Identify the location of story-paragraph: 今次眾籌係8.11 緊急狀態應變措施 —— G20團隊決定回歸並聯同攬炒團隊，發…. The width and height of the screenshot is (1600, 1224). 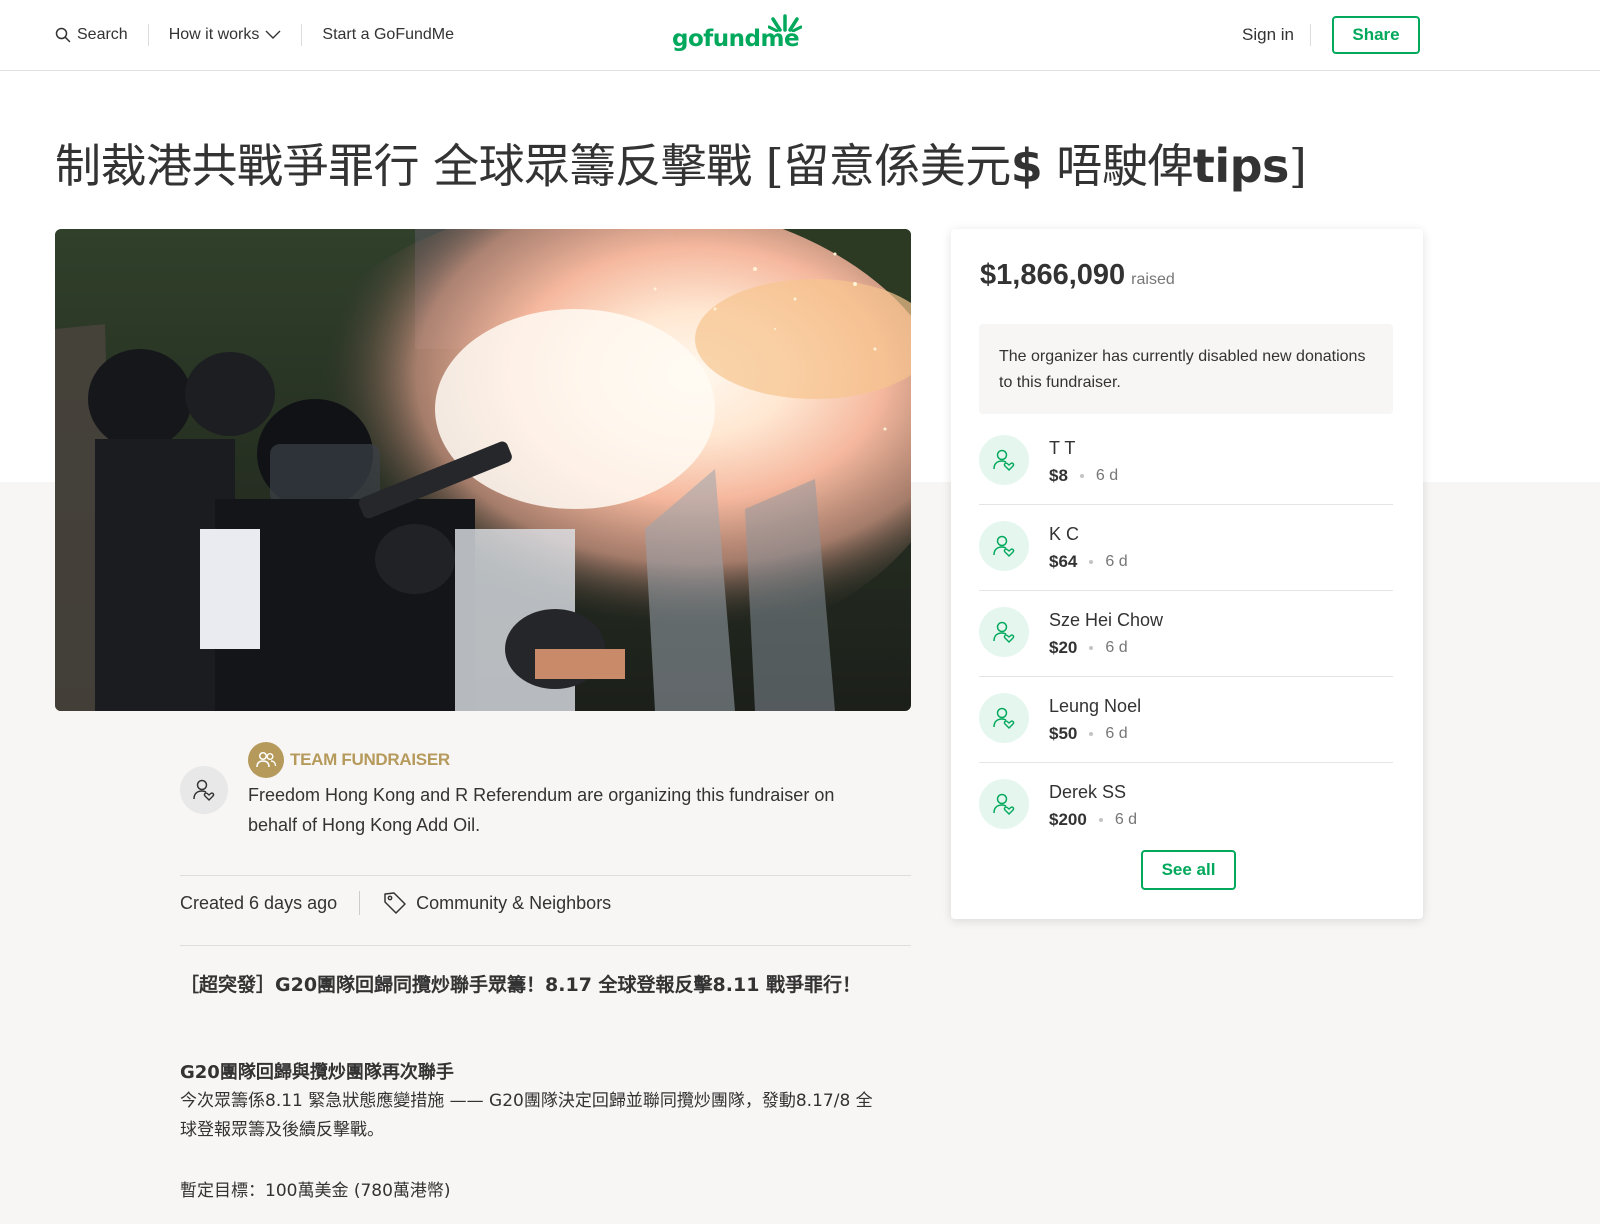
(526, 1115).